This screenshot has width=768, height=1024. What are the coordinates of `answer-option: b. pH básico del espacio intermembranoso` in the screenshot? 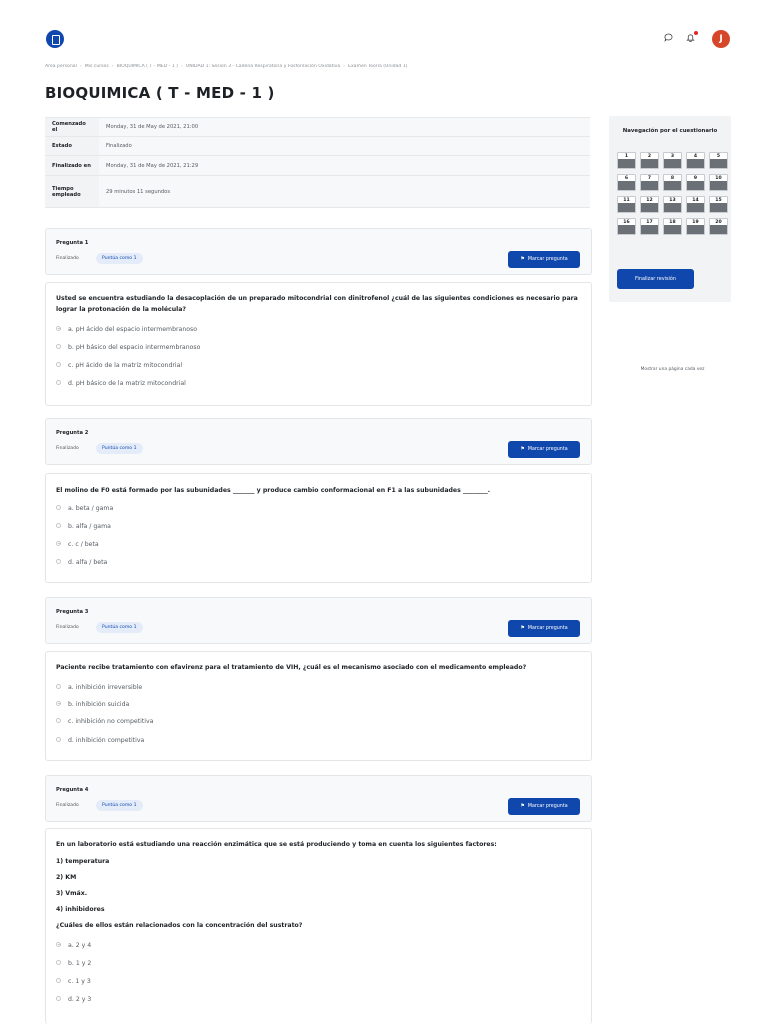 It's located at (128, 348).